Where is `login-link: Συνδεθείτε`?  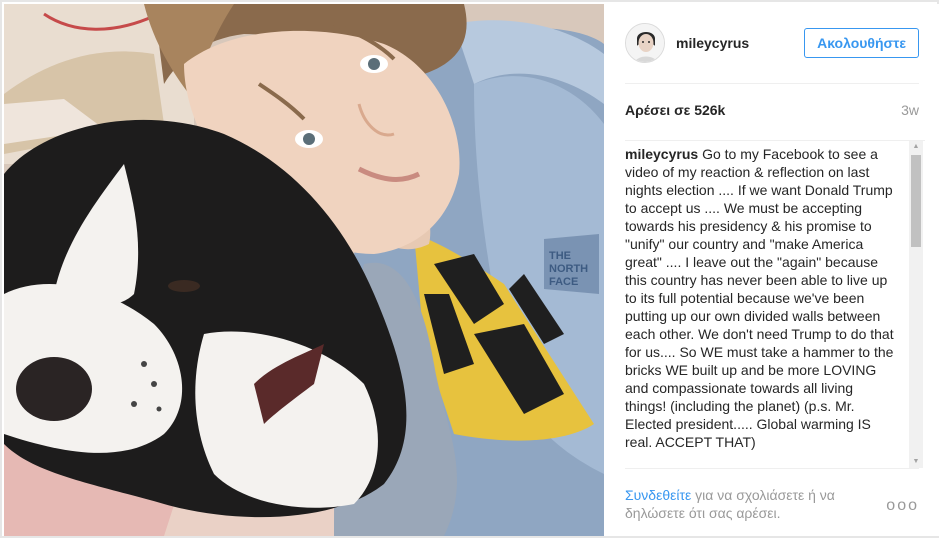 login-link: Συνδεθείτε is located at coordinates (658, 495).